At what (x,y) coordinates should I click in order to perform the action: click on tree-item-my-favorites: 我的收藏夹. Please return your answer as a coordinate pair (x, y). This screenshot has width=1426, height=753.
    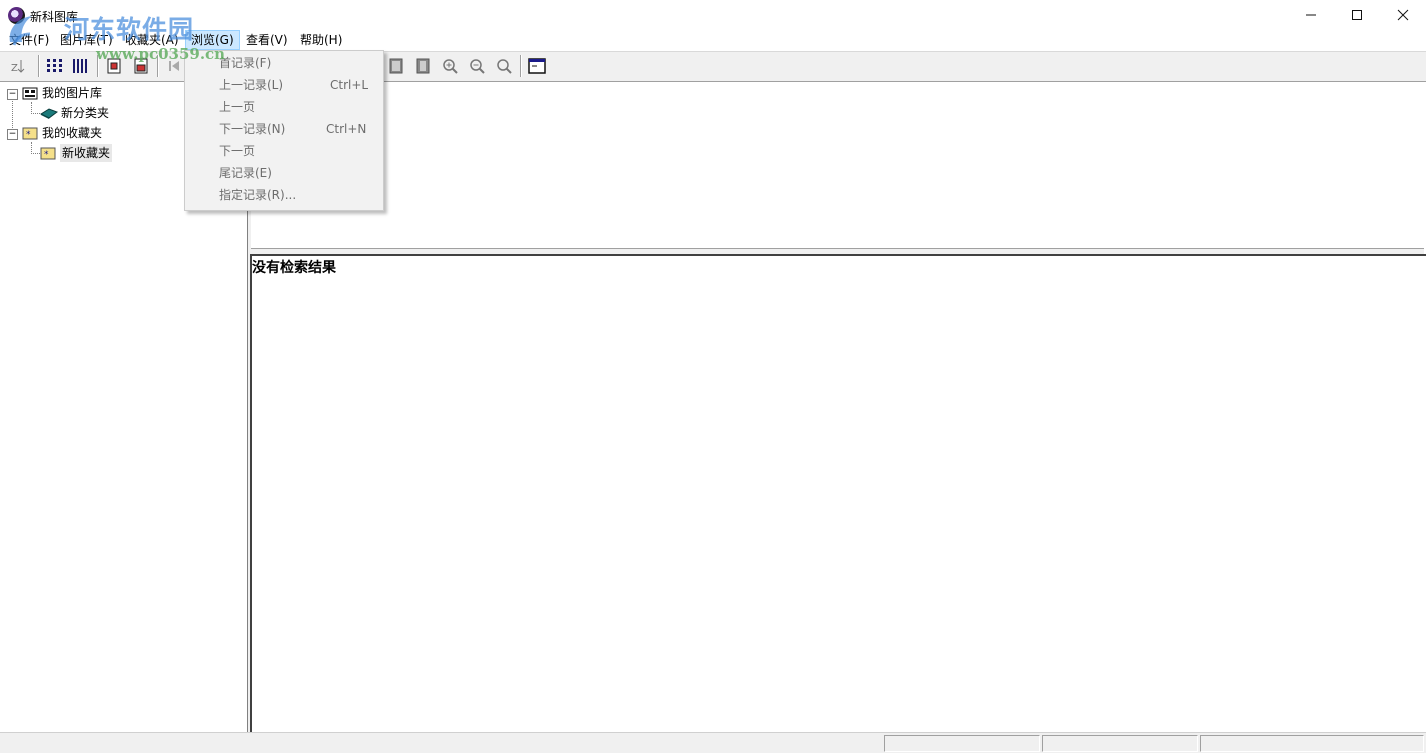
    Looking at the image, I should click on (72, 133).